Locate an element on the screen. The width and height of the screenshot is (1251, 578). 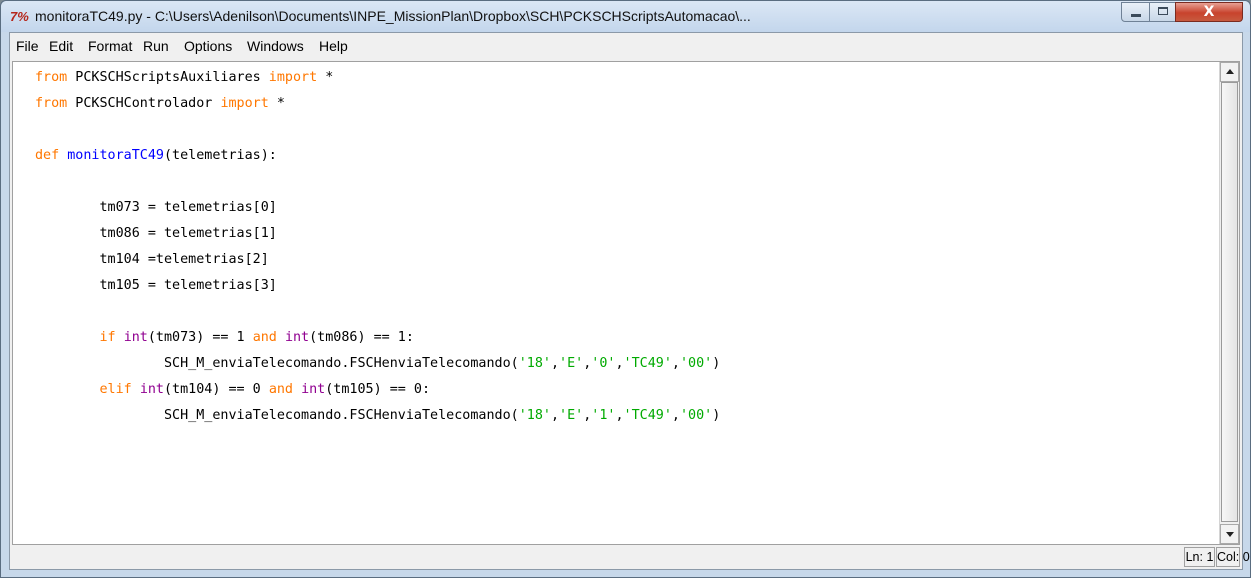
keyword: elif is located at coordinates (115, 389).